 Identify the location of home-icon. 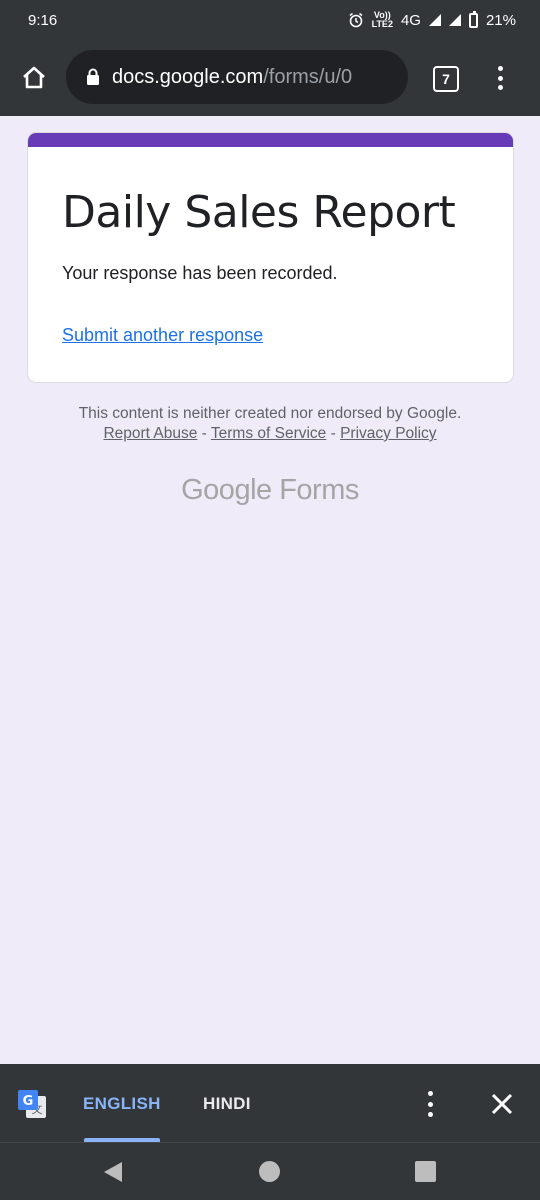
(34, 77).